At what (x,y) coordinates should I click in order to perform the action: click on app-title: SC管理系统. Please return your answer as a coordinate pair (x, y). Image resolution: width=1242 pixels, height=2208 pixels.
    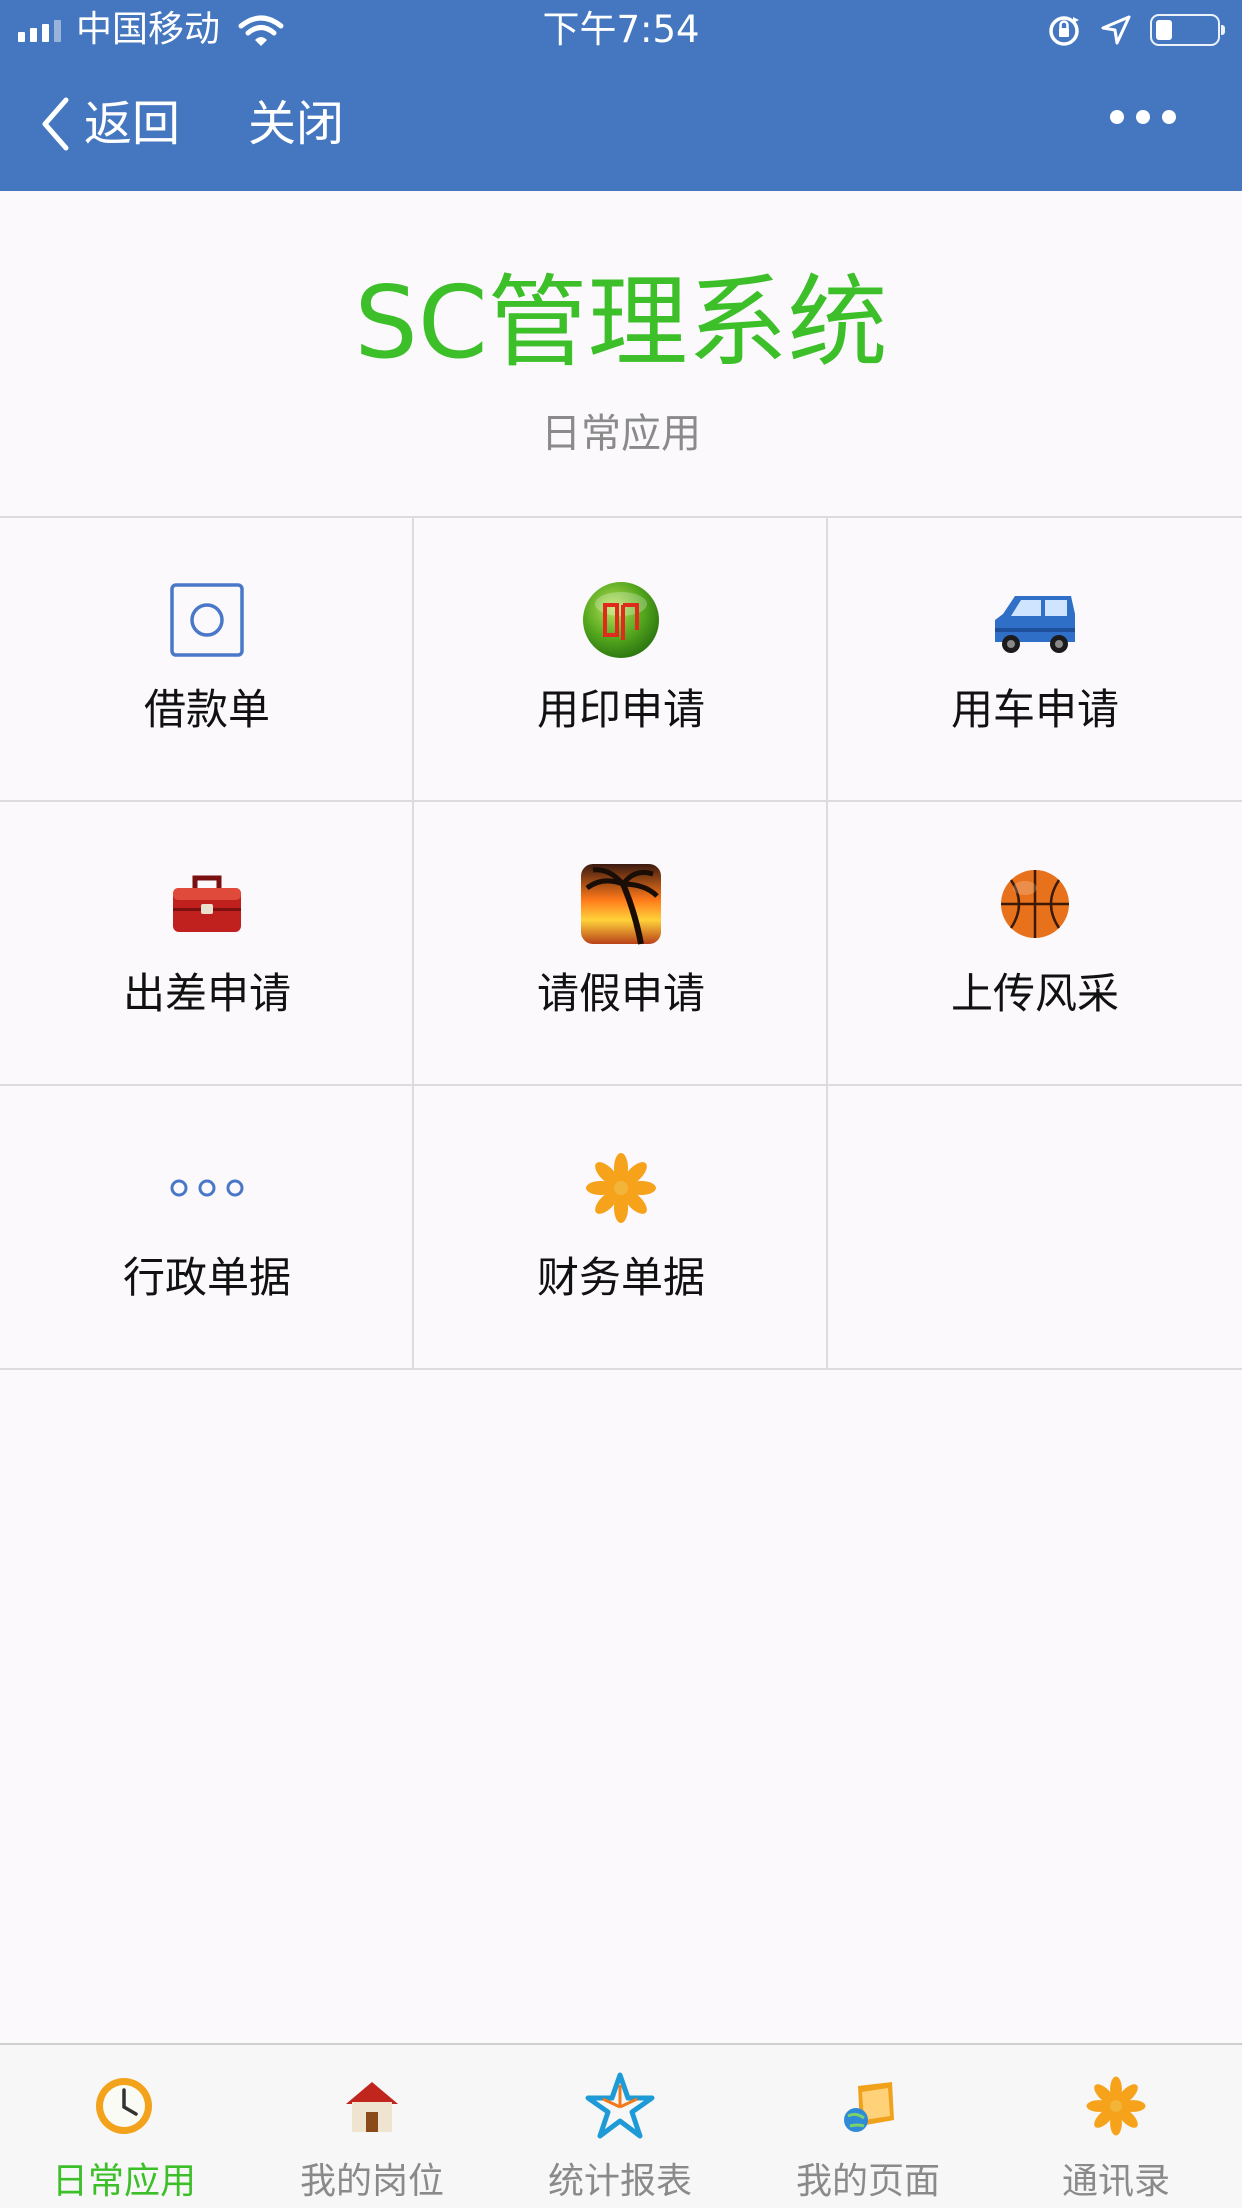
    Looking at the image, I should click on (621, 322).